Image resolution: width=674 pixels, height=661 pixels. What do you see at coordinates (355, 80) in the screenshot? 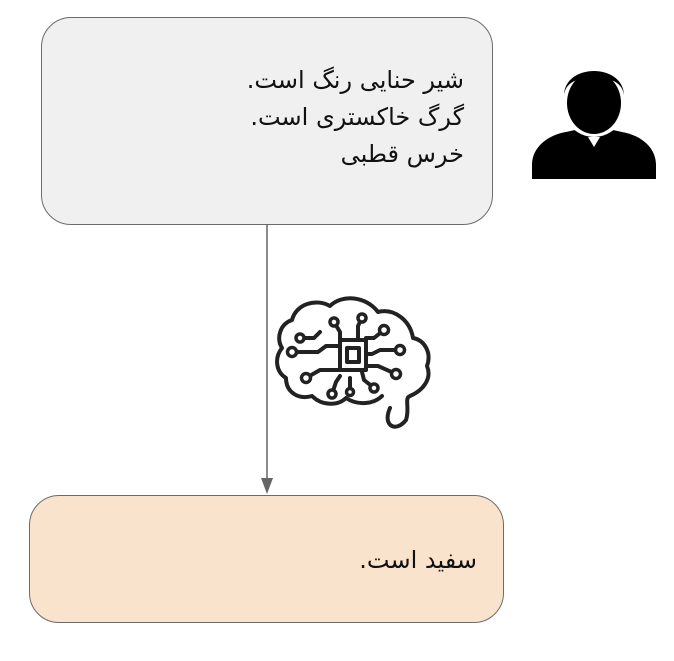
I see `input-line: شیر حنایی رنگ است.` at bounding box center [355, 80].